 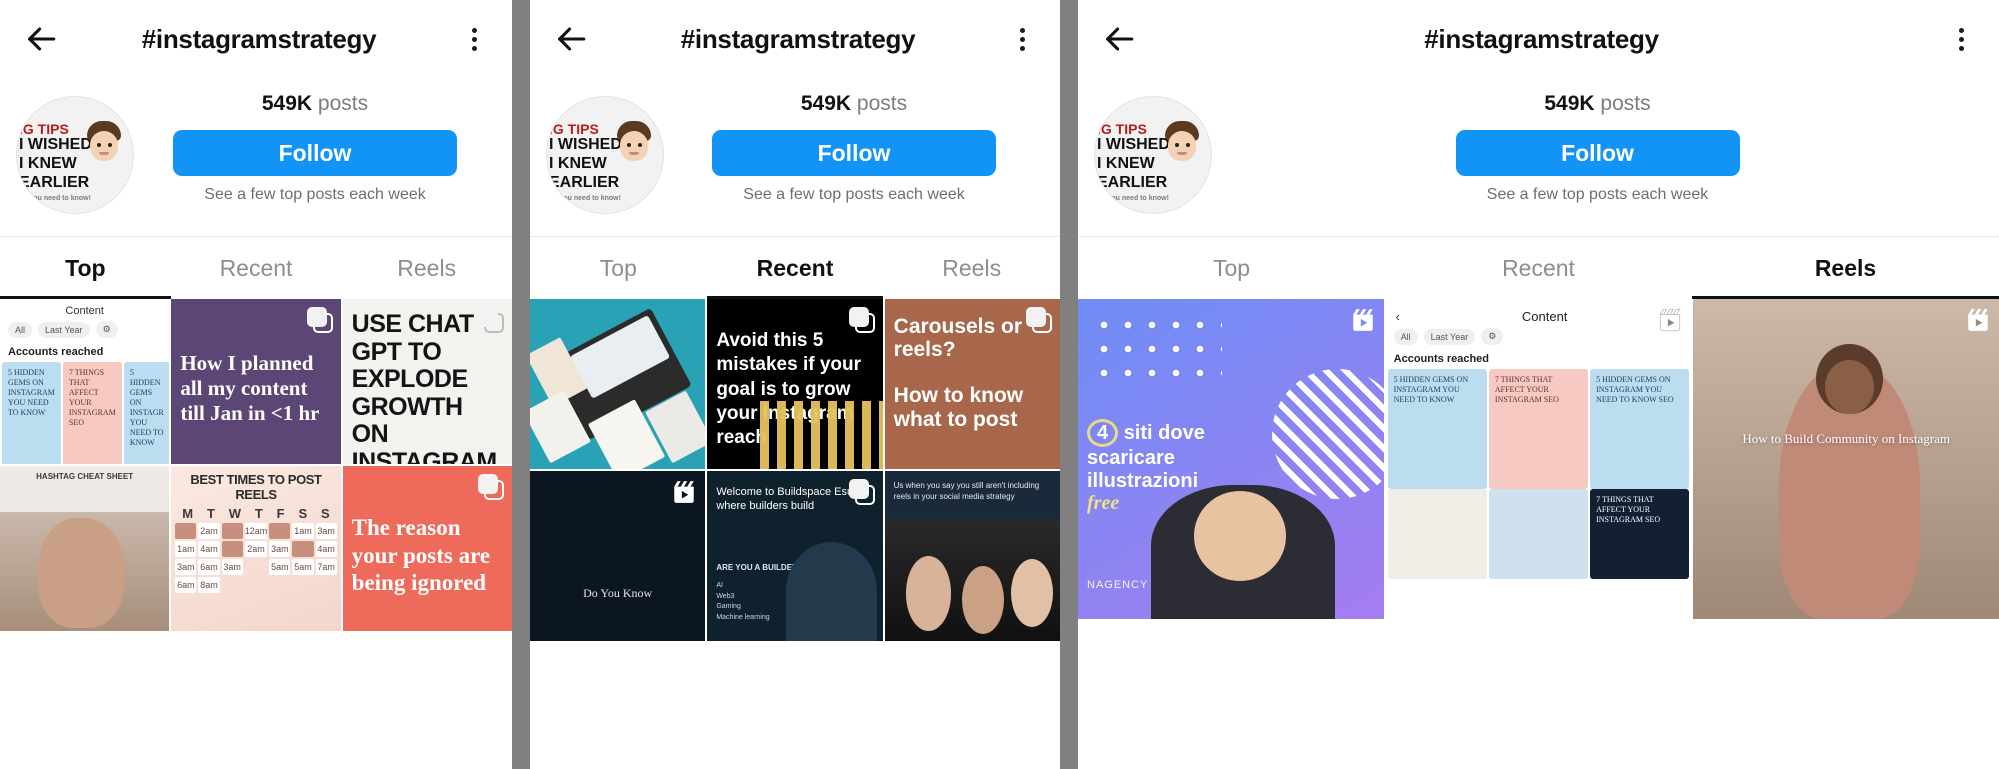 I want to click on day-s1: S, so click(x=303, y=513).